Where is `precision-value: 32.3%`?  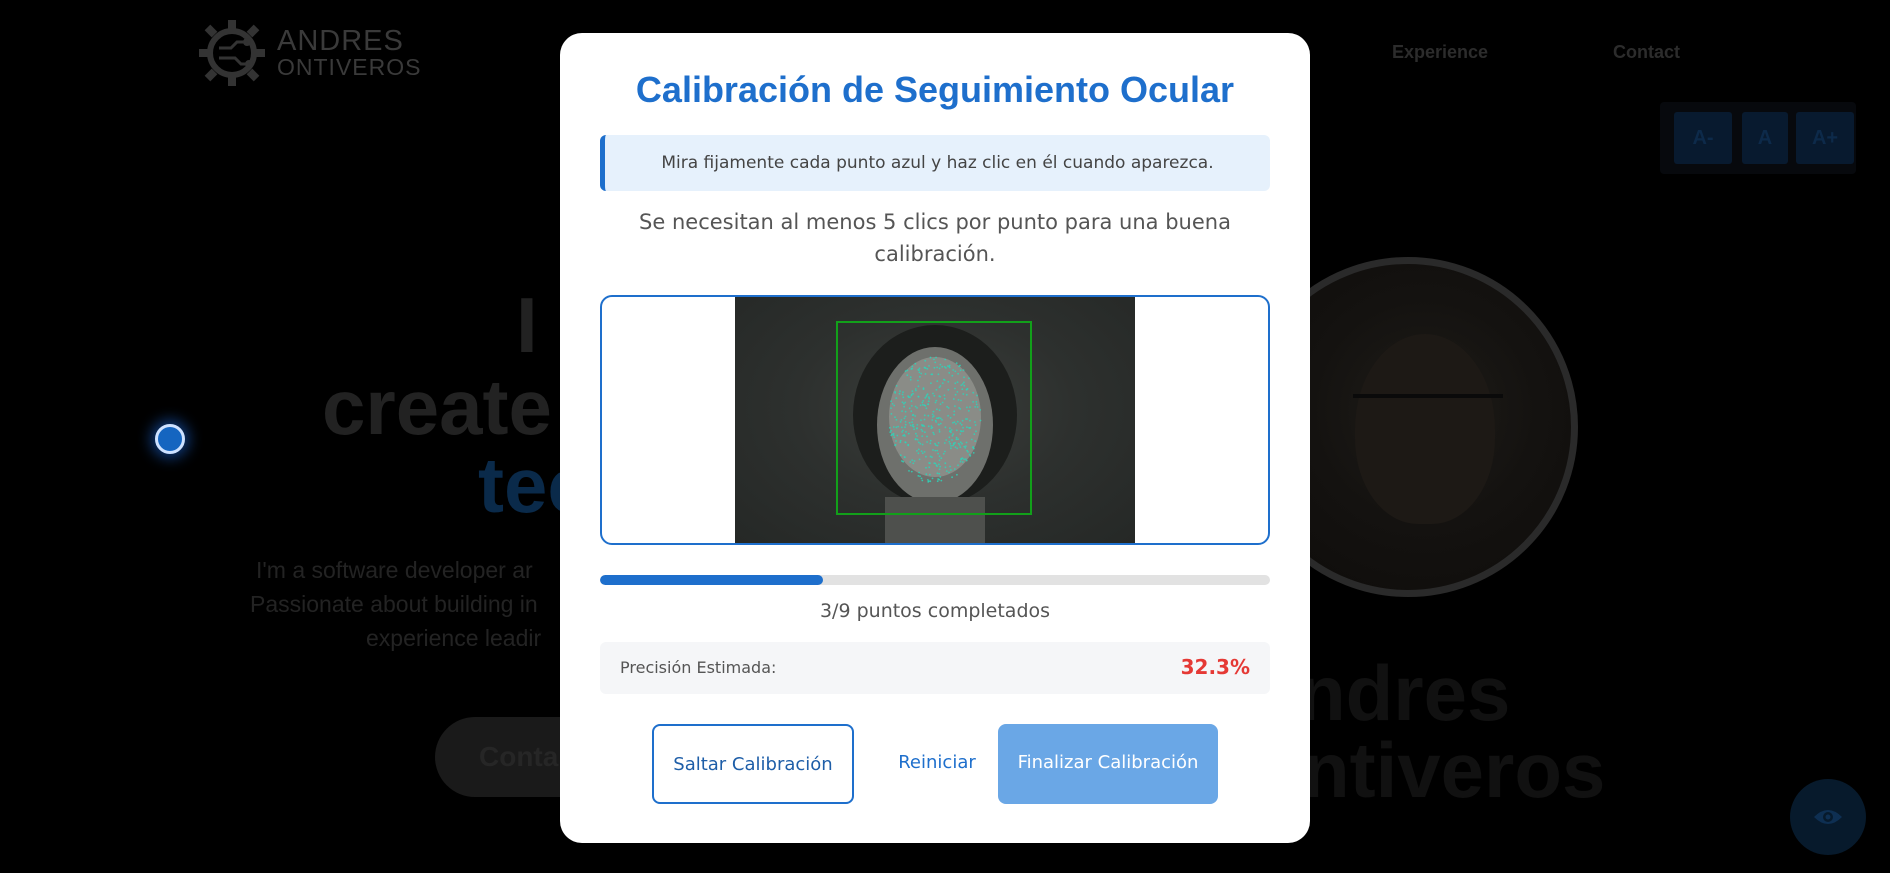
precision-value: 32.3% is located at coordinates (1215, 667).